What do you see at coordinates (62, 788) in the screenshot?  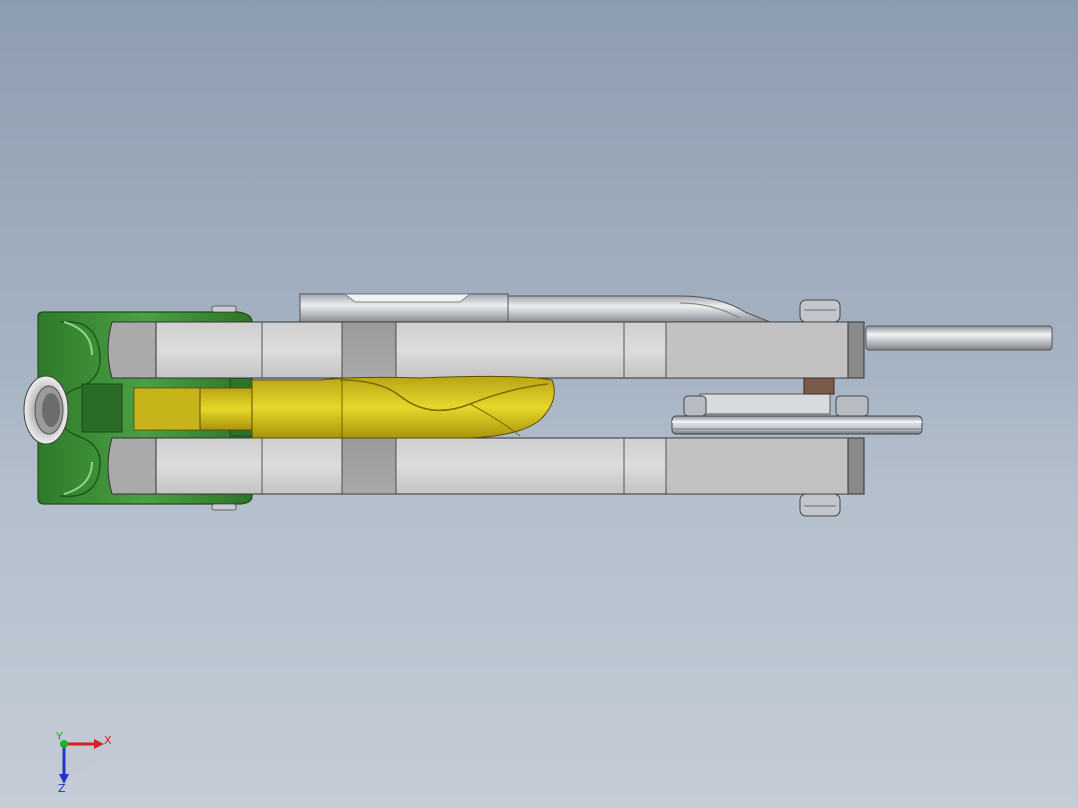 I see `z-axis-label: Z` at bounding box center [62, 788].